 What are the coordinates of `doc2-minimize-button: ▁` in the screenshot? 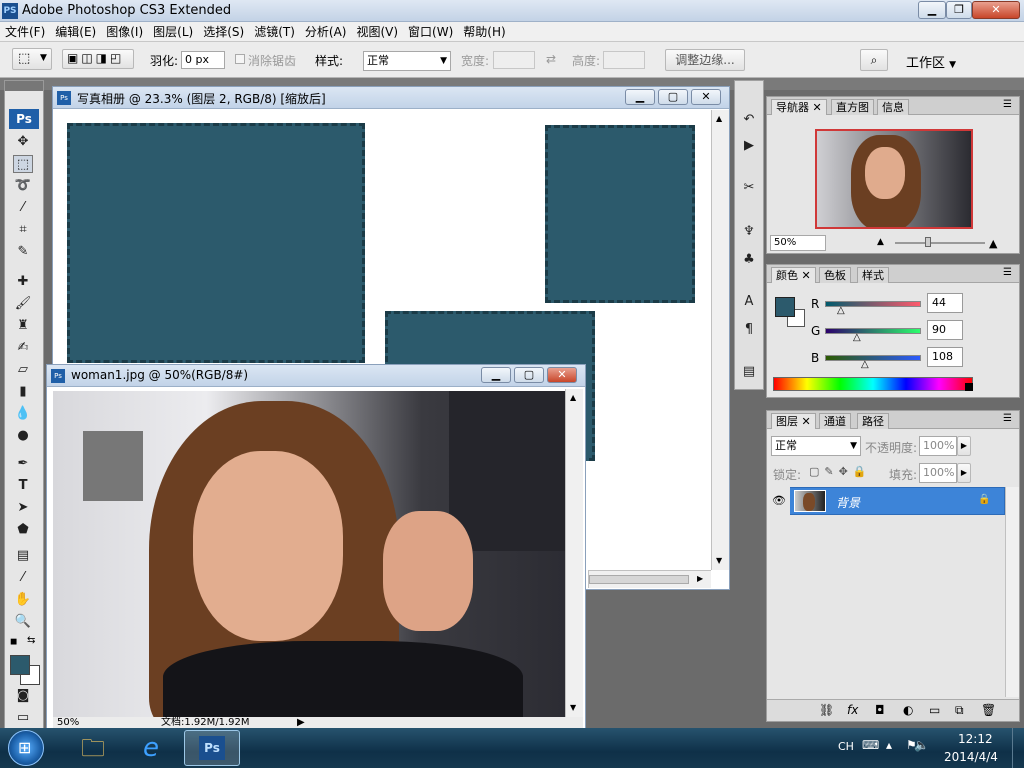 It's located at (496, 375).